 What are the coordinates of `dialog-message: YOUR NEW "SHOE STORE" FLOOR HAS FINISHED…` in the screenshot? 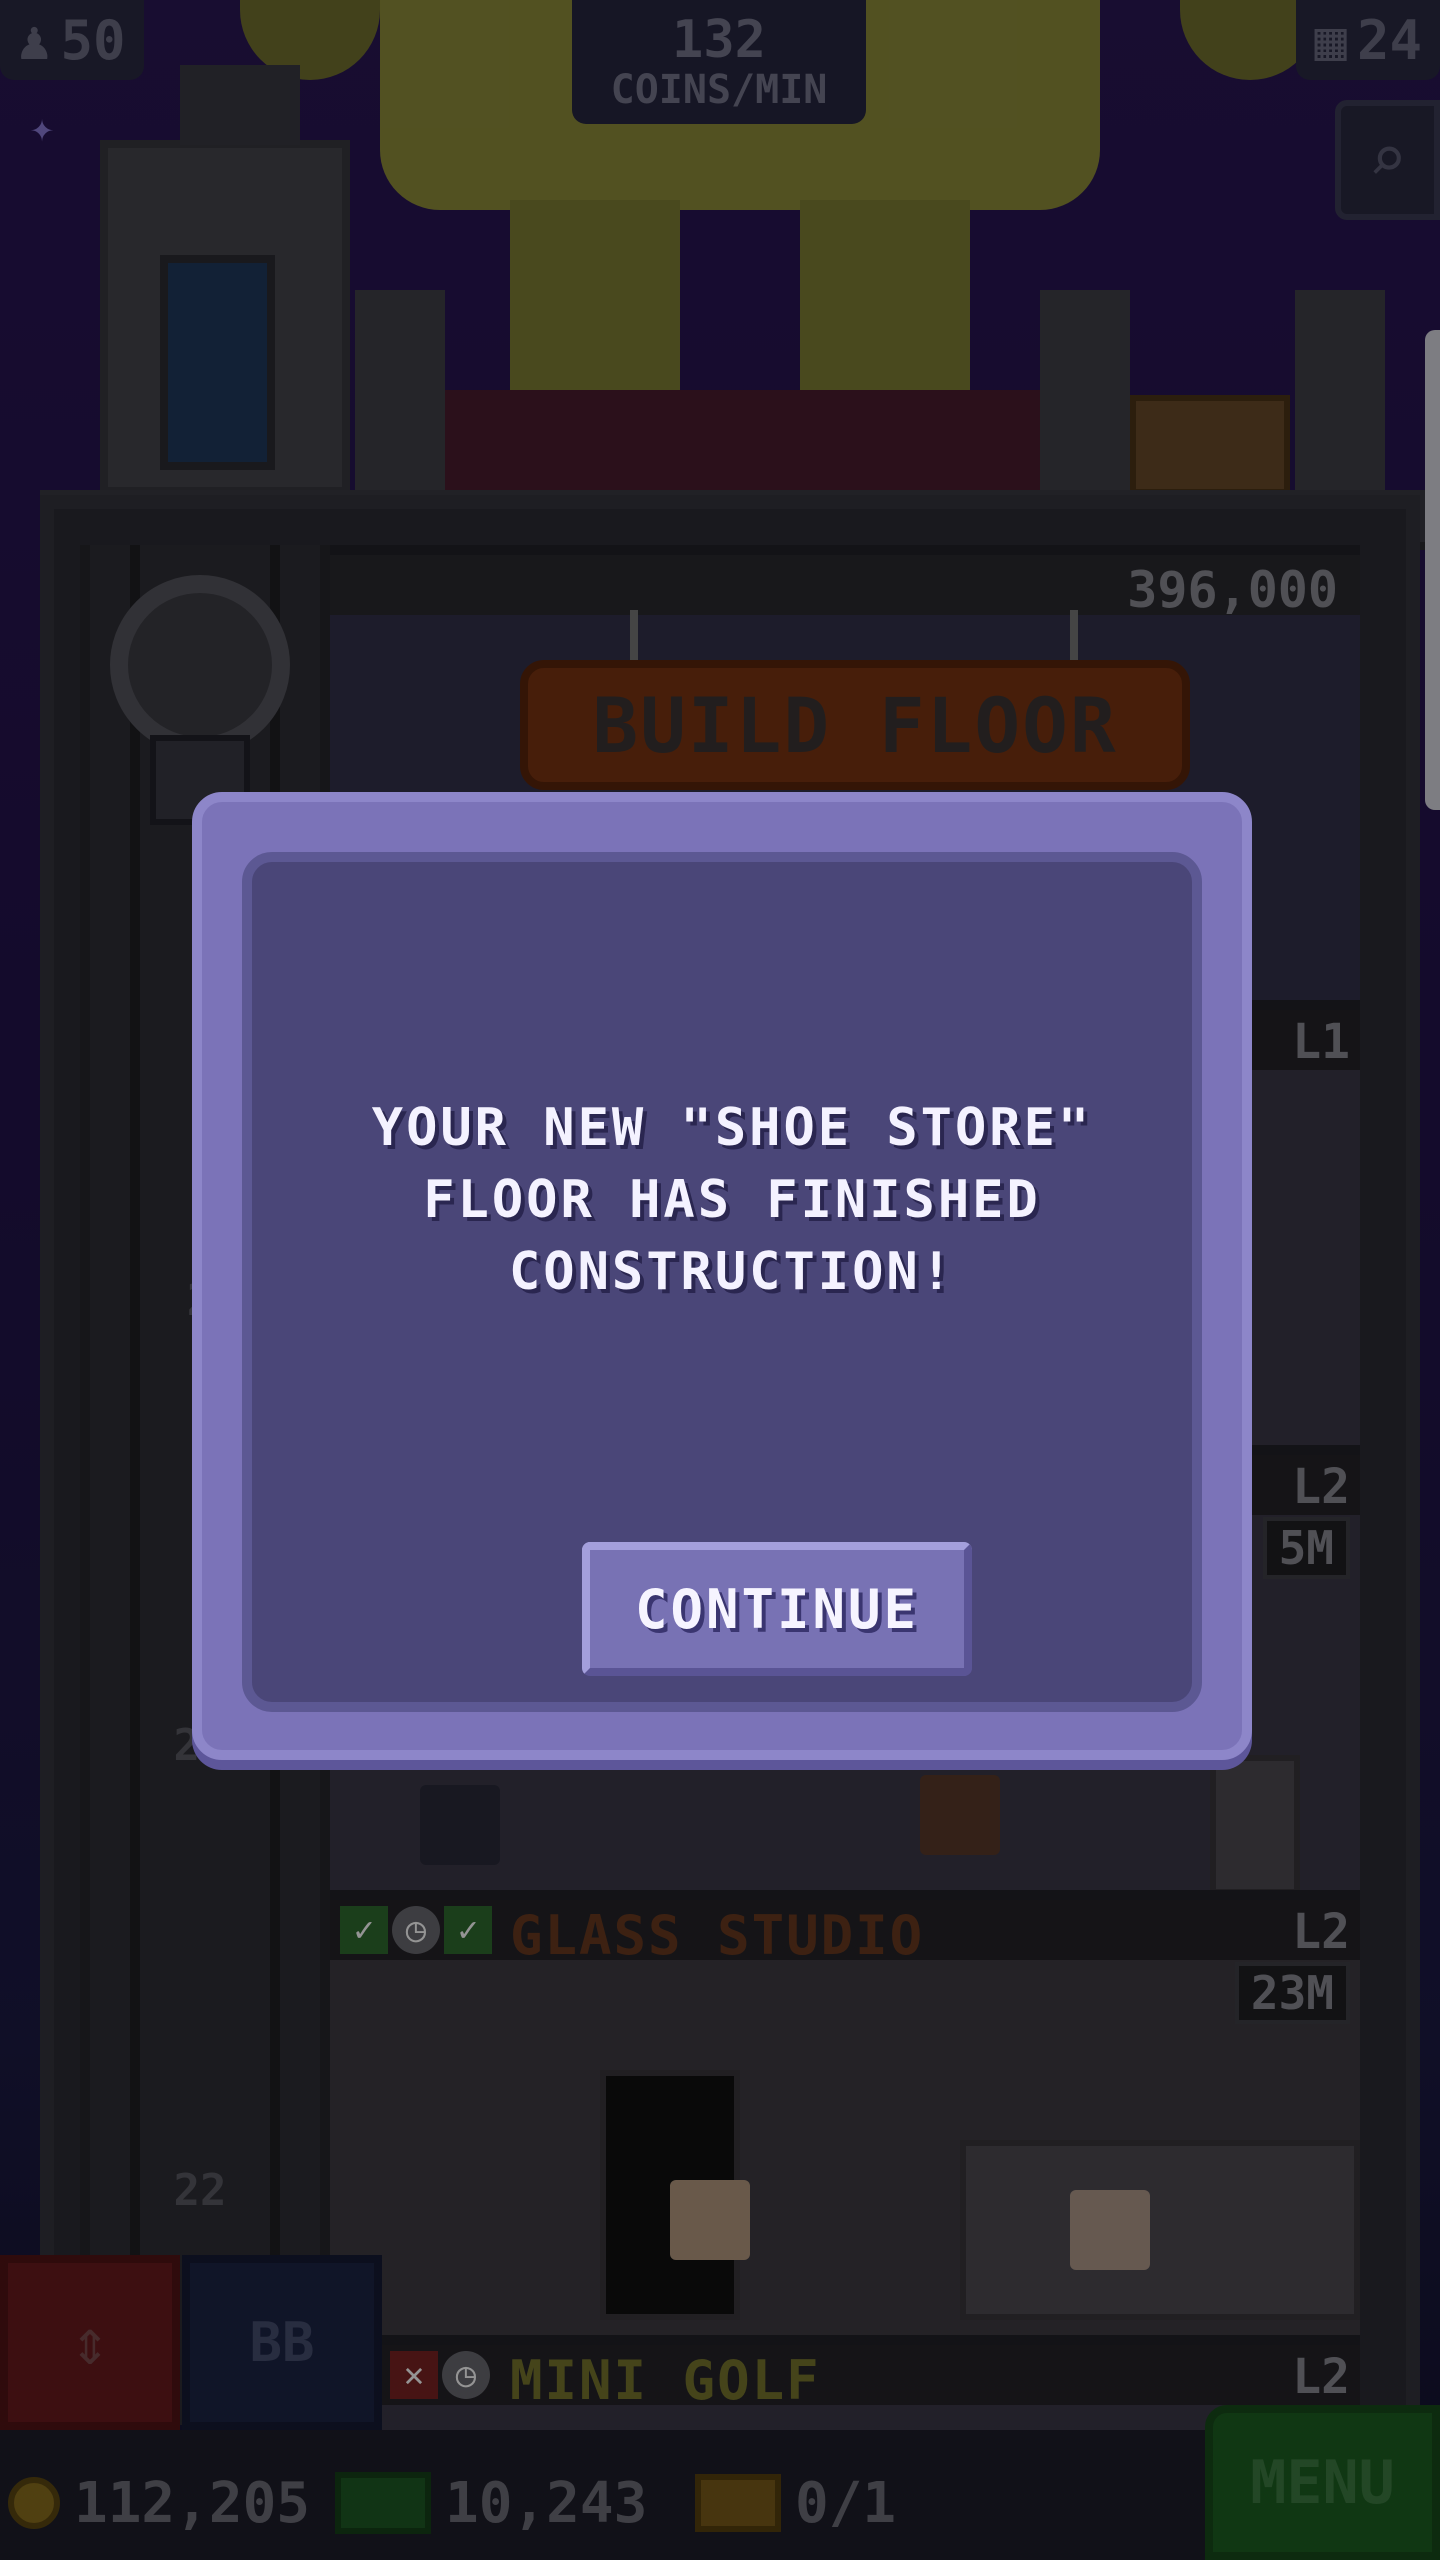 It's located at (732, 1200).